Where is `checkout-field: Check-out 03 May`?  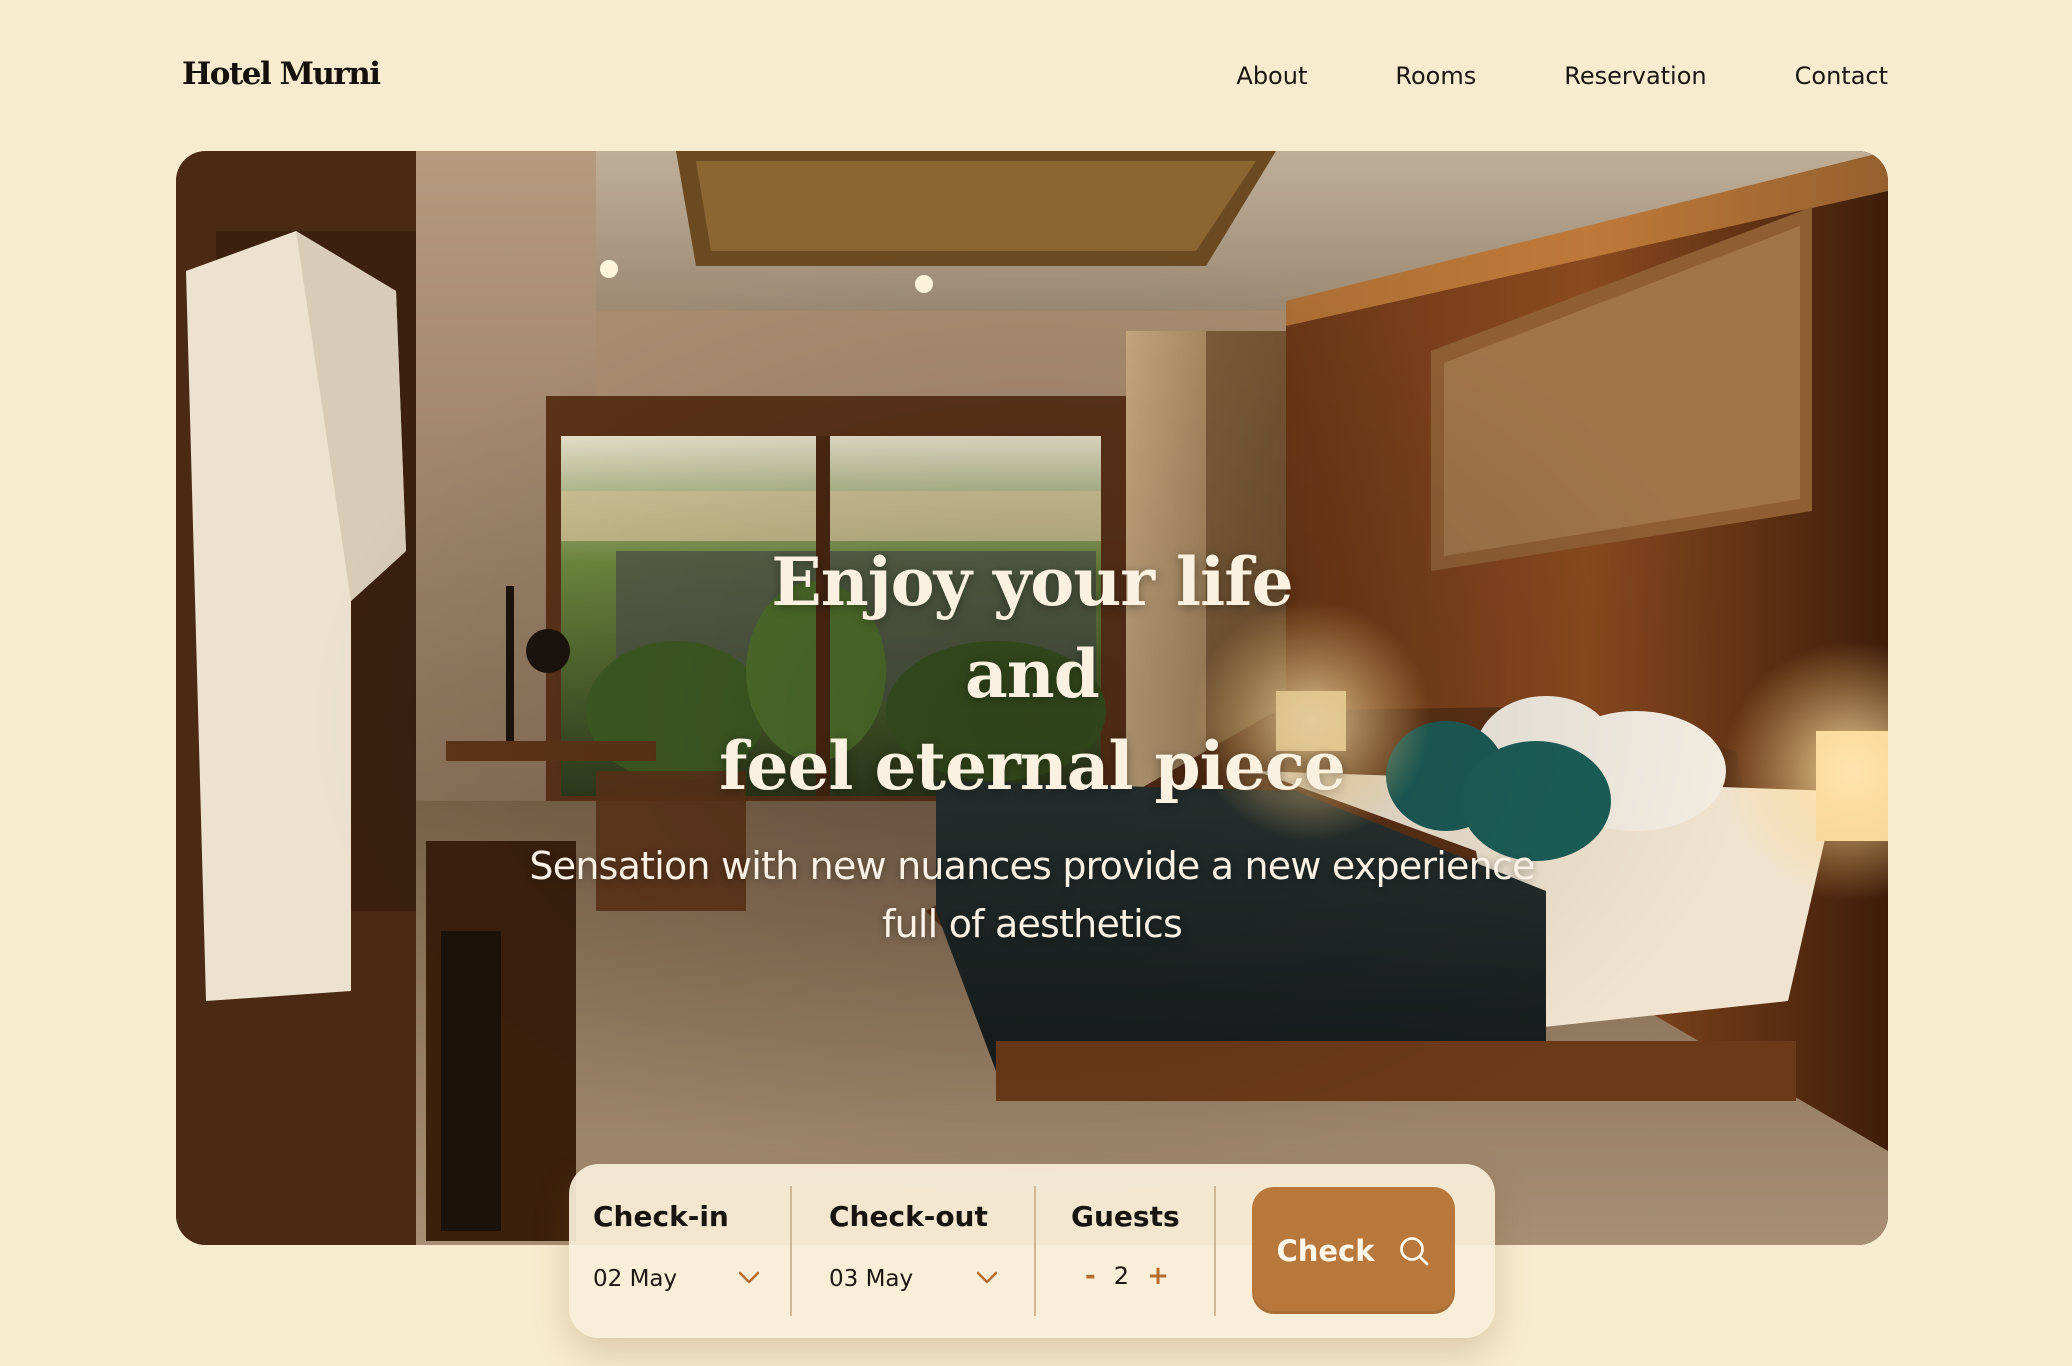 checkout-field: Check-out 03 May is located at coordinates (929, 1251).